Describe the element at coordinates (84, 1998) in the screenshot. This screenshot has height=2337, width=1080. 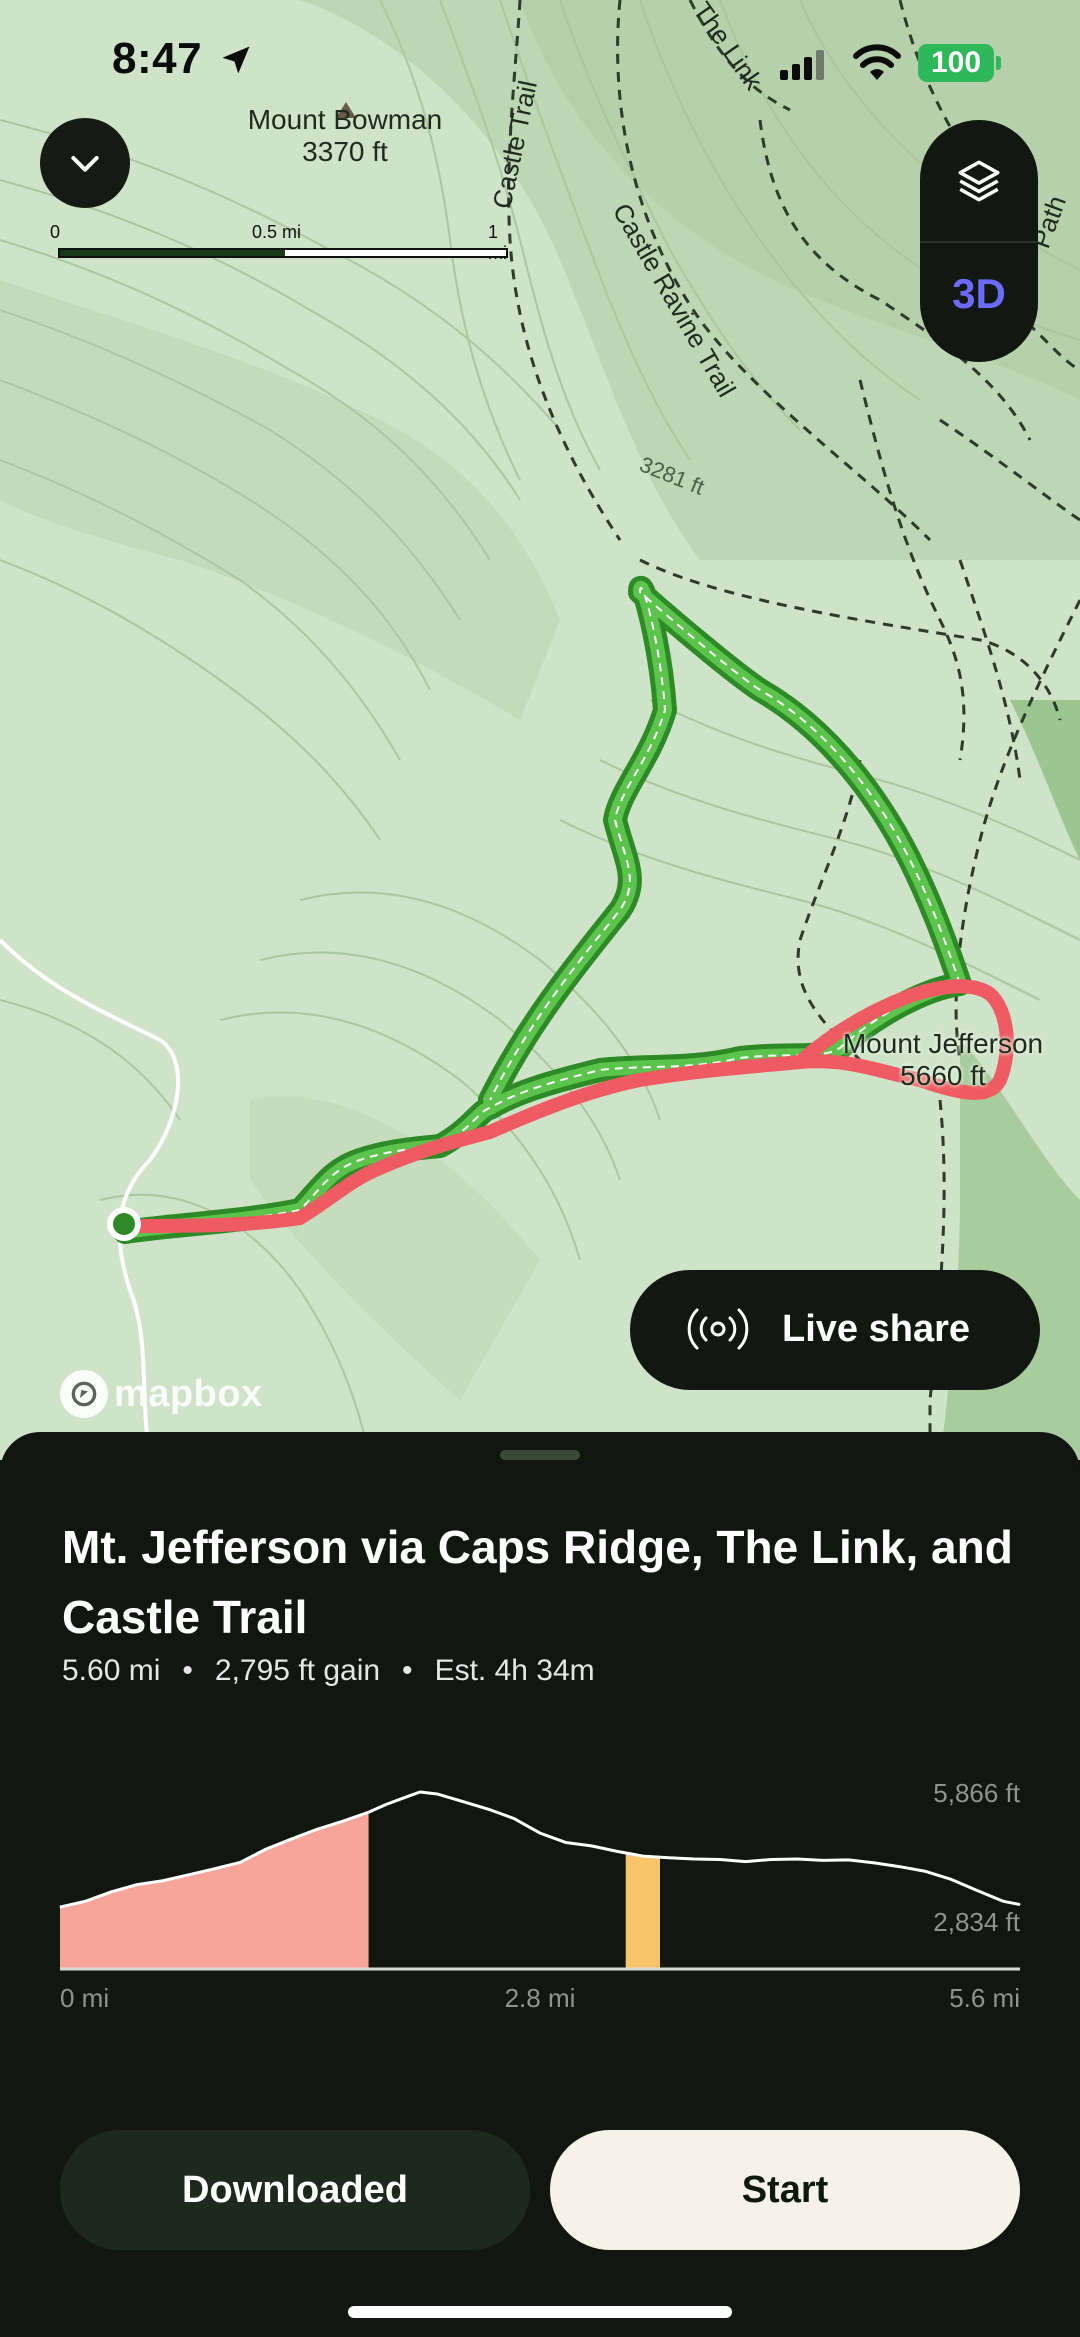
I see `x-tick-label: 0 mi` at that location.